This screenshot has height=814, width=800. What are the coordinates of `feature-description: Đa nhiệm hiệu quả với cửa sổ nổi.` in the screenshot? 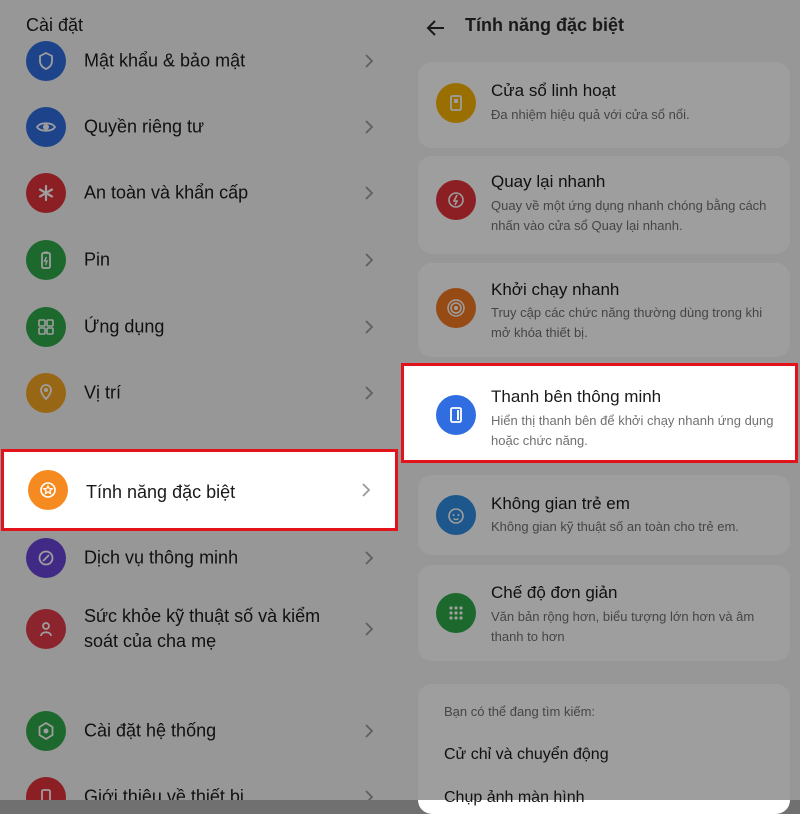 It's located at (590, 114).